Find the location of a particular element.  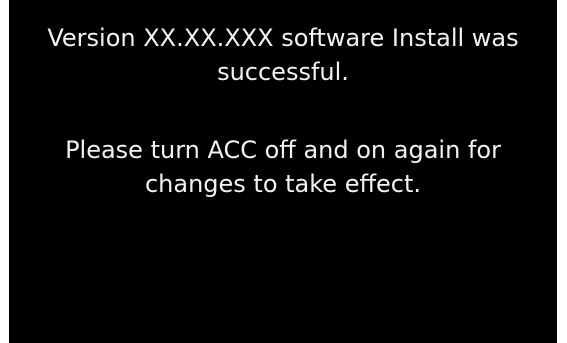

restart-message-line-2: changes to take effect. is located at coordinates (283, 184).